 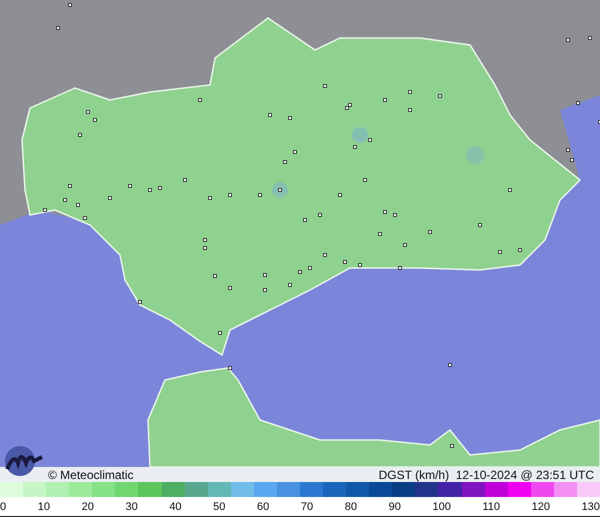 I want to click on legend-tick-label: 40, so click(x=175, y=506).